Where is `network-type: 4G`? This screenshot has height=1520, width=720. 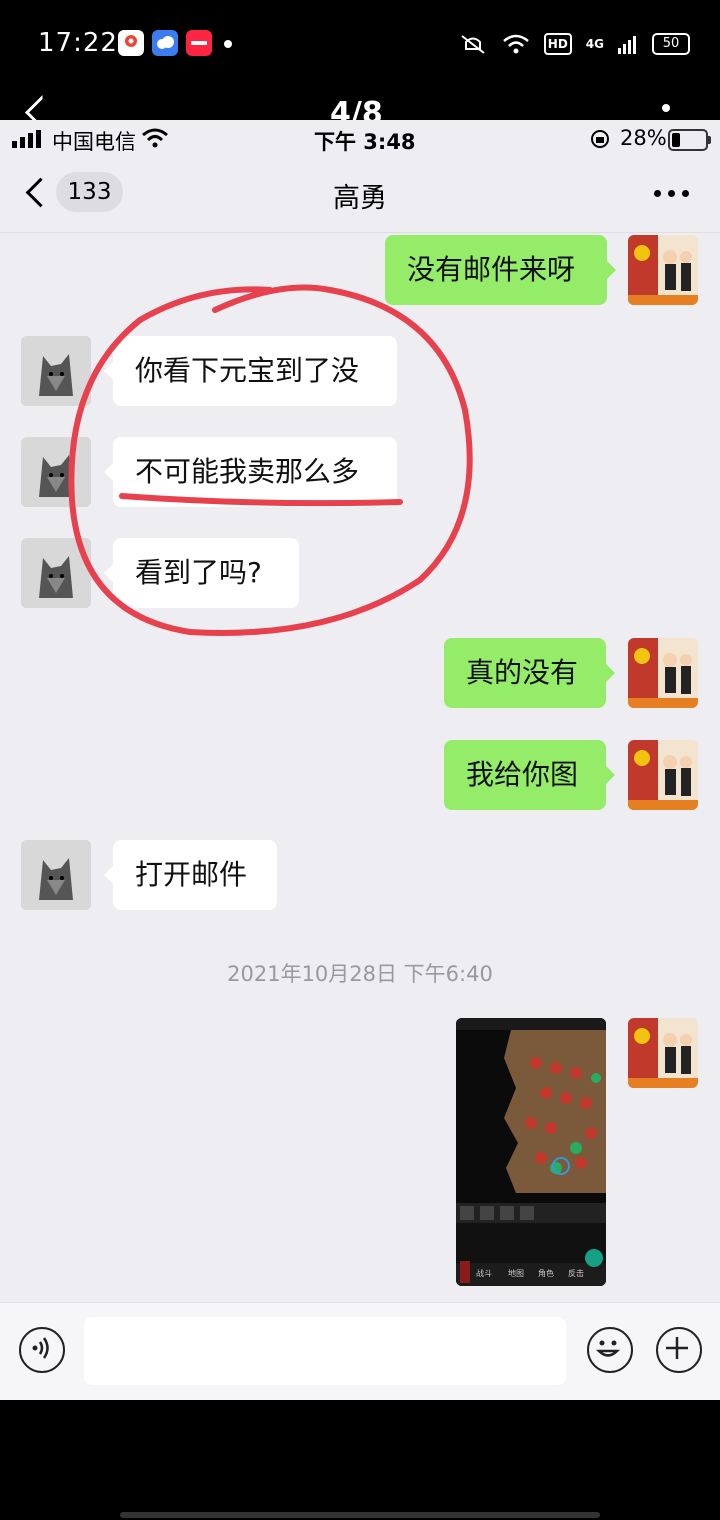
network-type: 4G is located at coordinates (594, 44).